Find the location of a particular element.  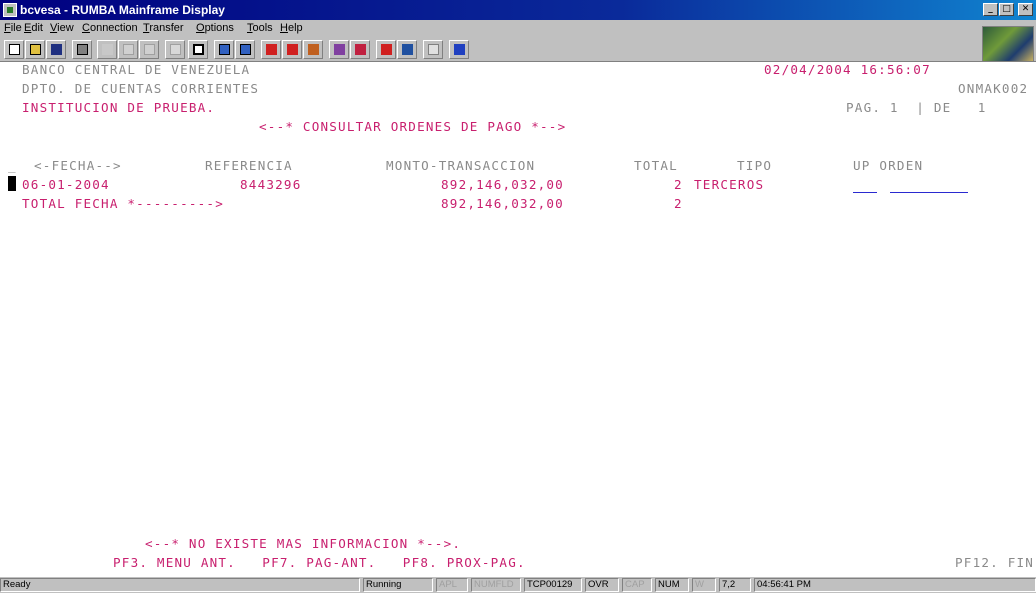

menu-edit: Edit is located at coordinates (33, 28).